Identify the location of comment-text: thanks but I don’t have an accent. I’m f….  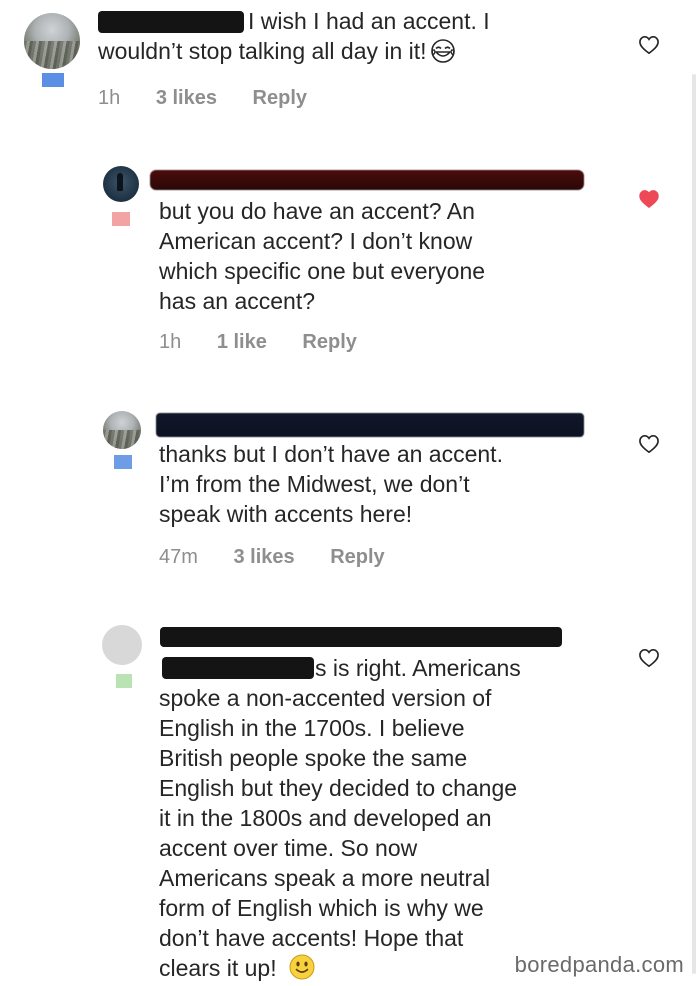
(331, 484).